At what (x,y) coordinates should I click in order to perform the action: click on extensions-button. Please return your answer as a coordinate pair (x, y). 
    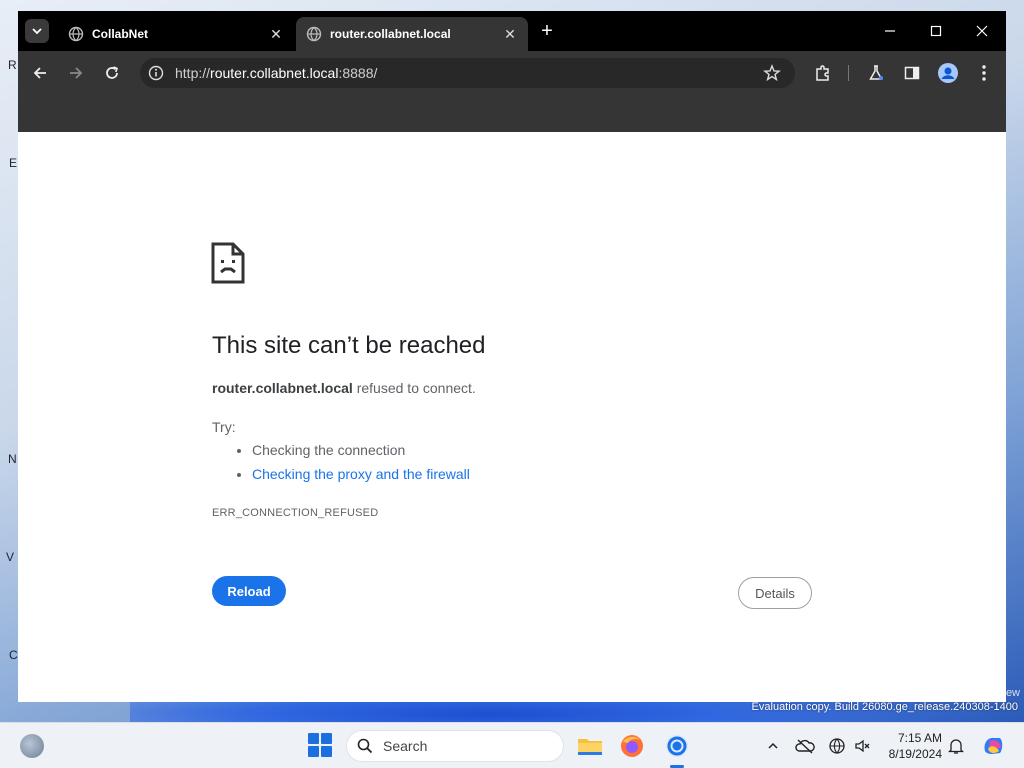
    Looking at the image, I should click on (823, 73).